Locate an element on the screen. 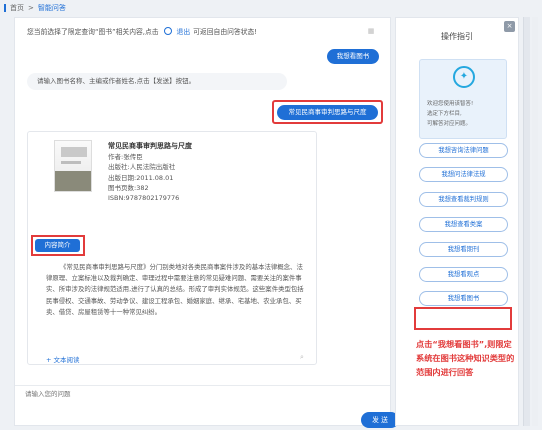  book-cover-image is located at coordinates (73, 166).